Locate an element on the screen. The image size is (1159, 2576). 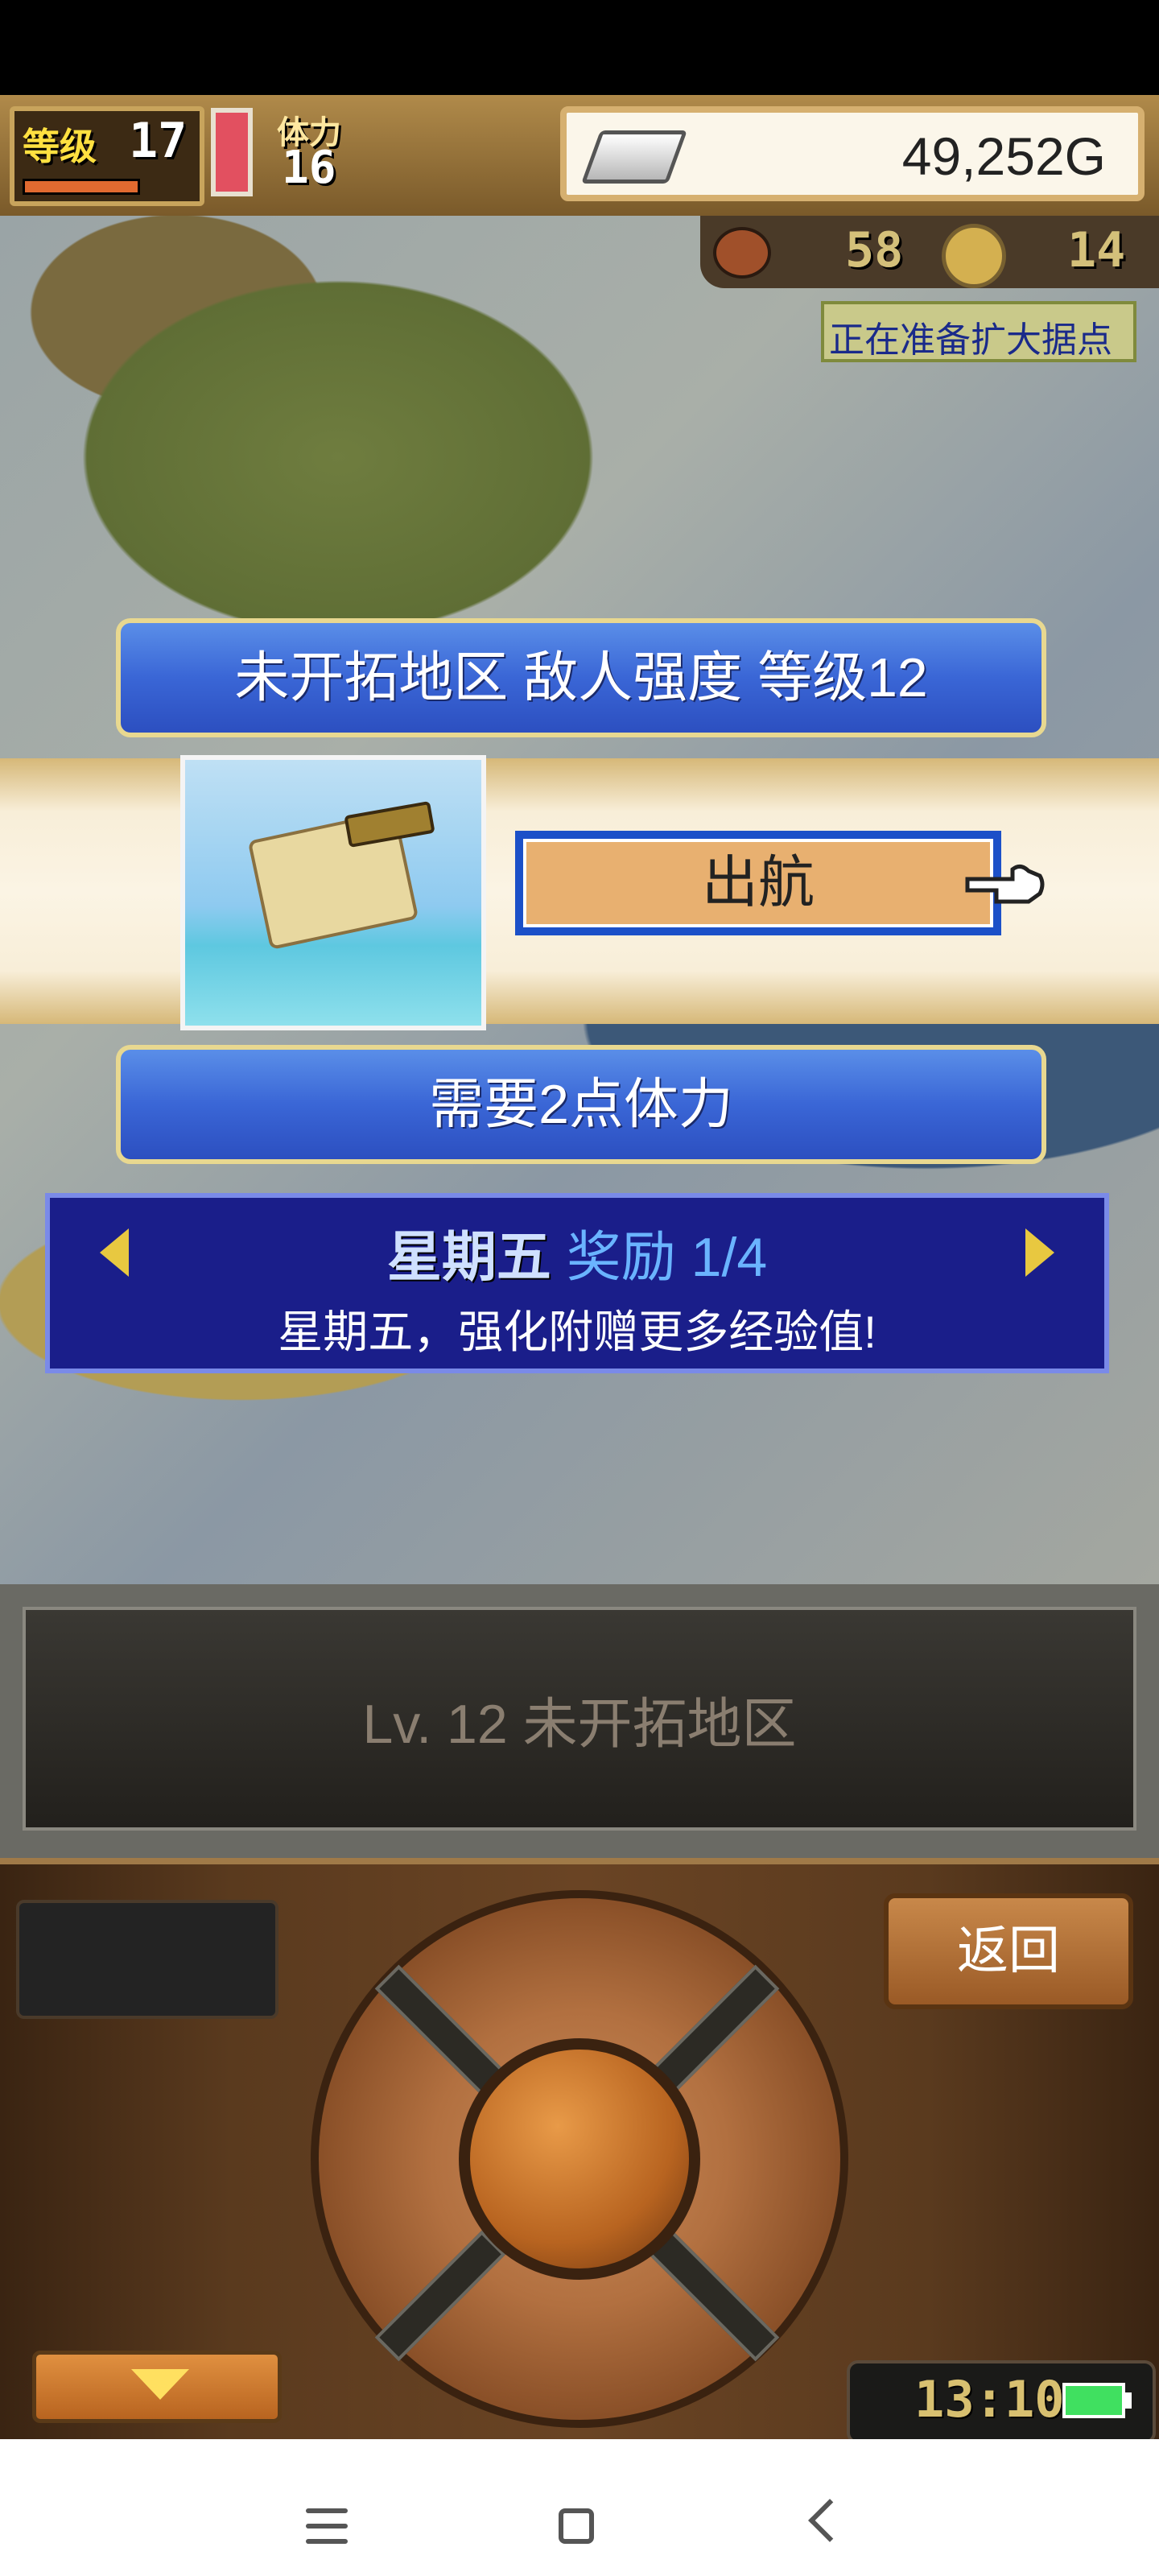
stamina-gauge is located at coordinates (232, 152).